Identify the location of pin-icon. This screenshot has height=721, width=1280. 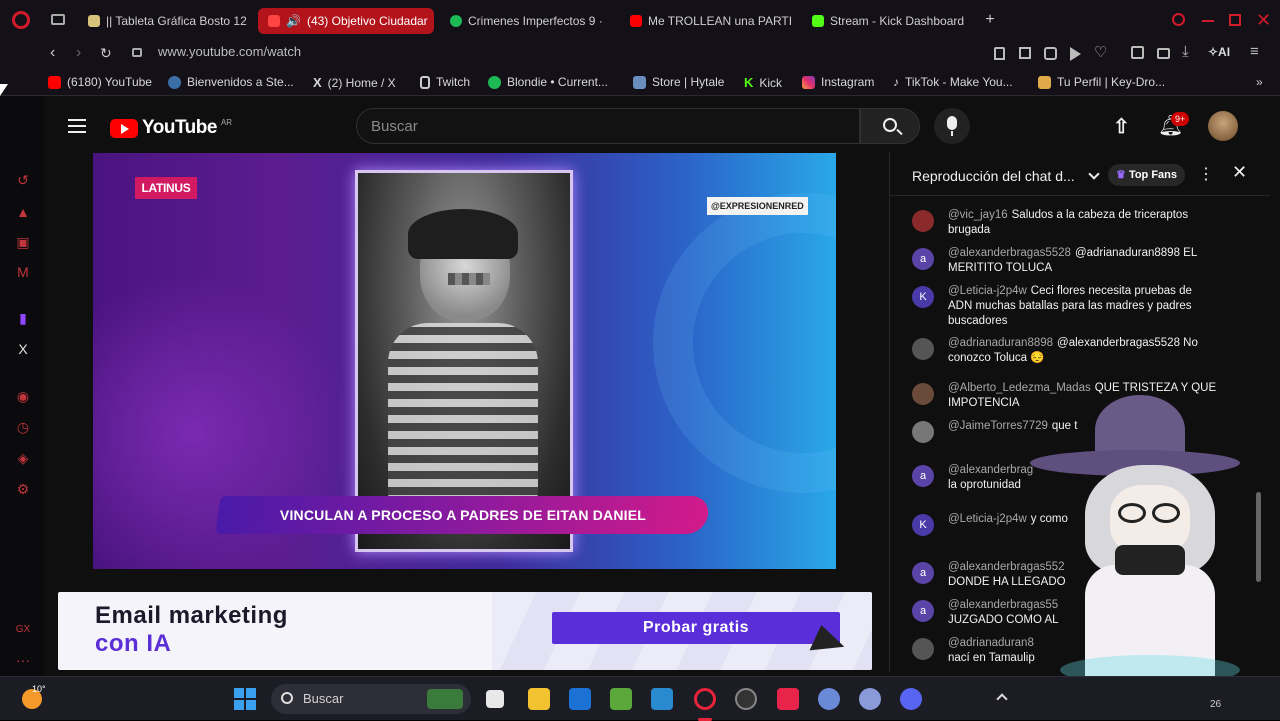
(999, 53).